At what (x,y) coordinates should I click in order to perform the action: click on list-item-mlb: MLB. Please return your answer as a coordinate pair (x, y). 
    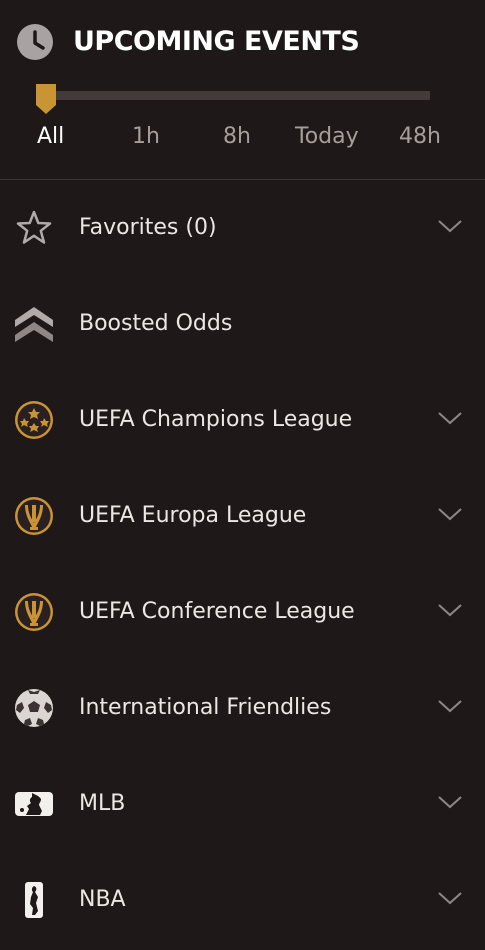
    Looking at the image, I should click on (242, 804).